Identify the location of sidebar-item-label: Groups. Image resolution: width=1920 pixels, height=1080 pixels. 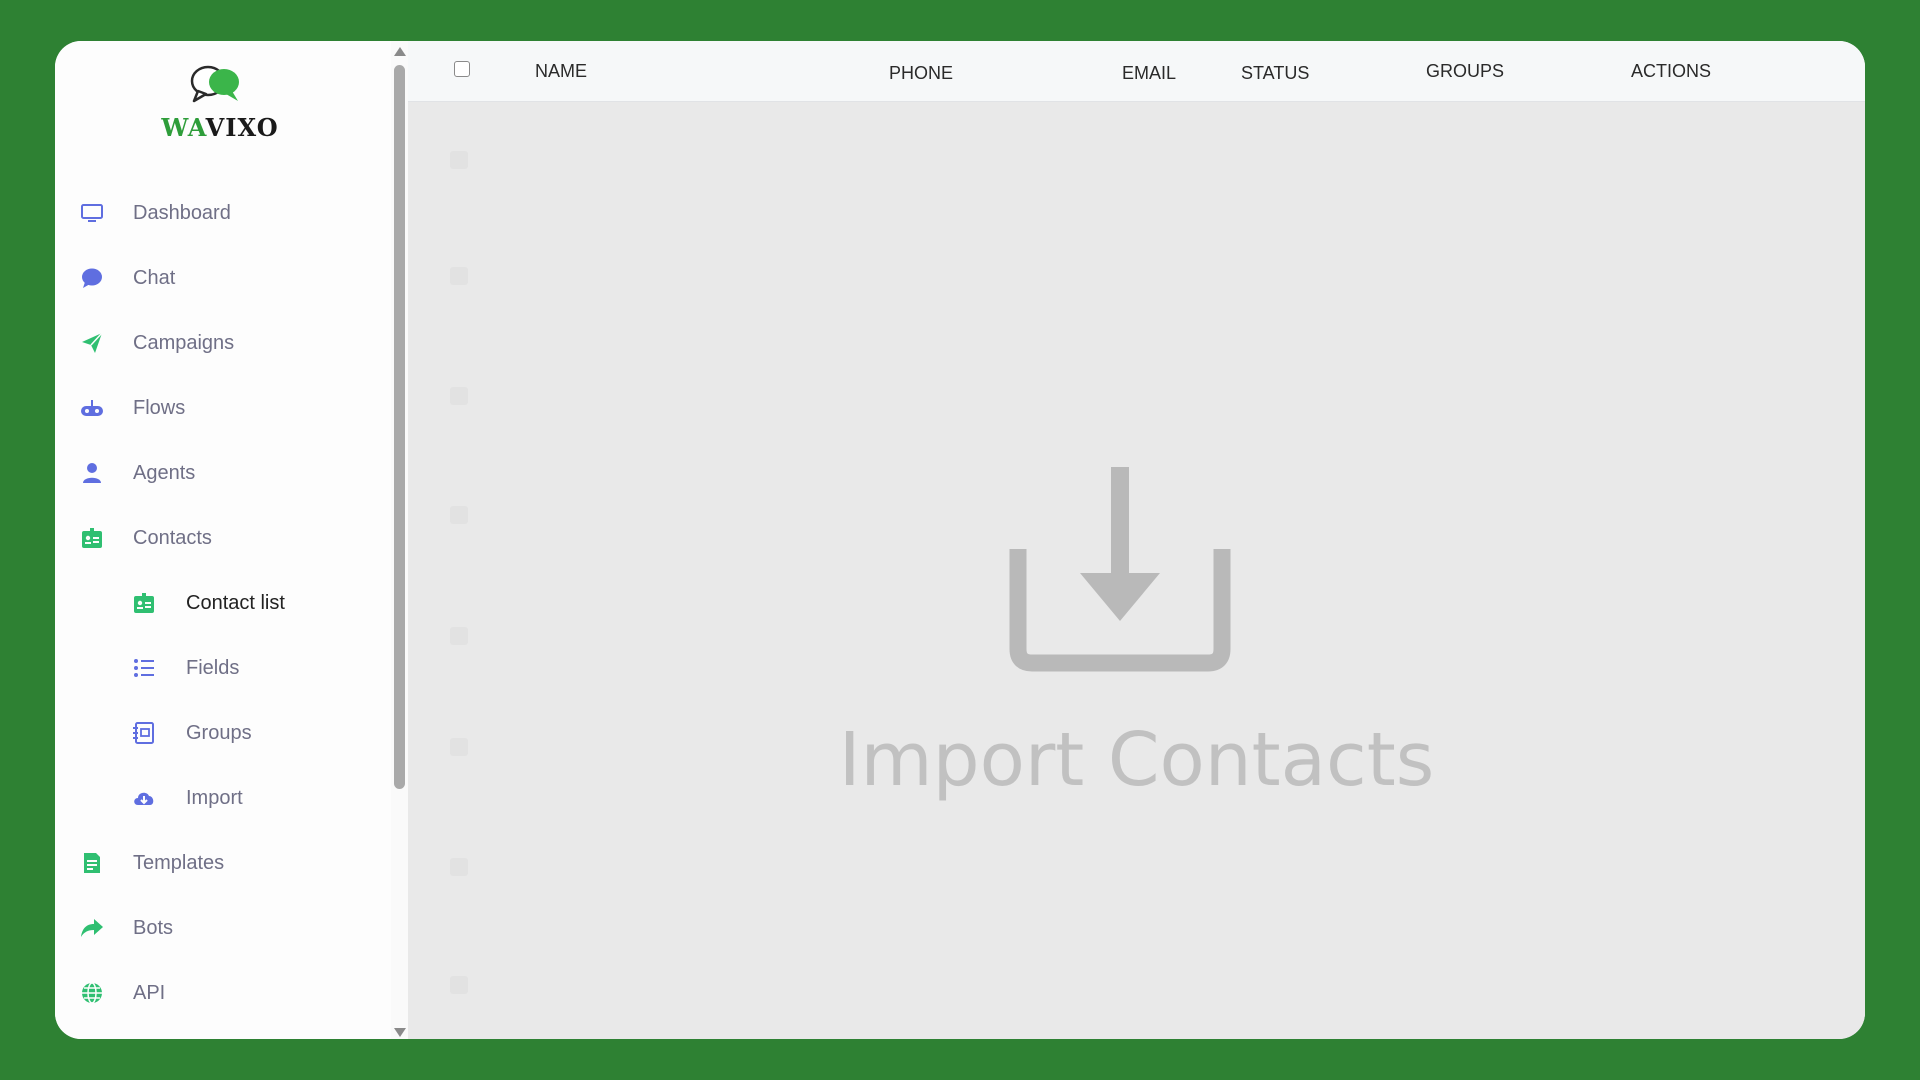
(219, 732).